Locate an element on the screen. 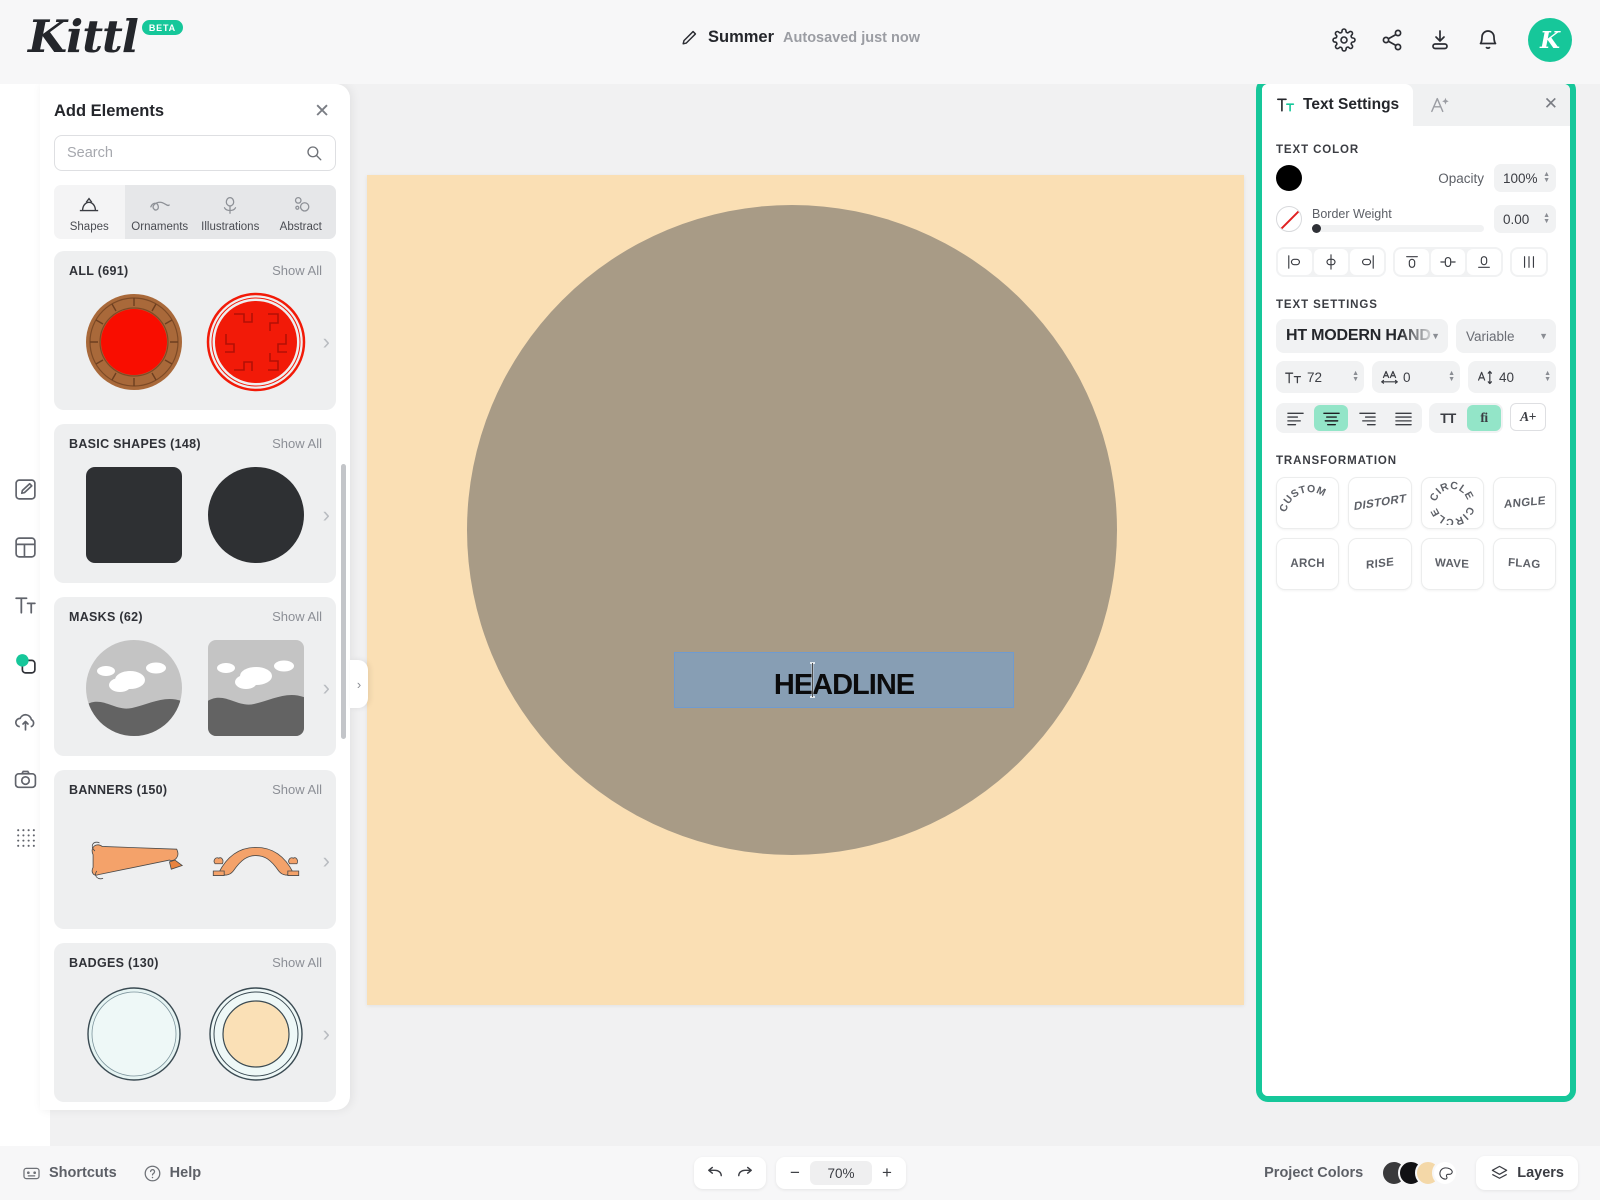 The width and height of the screenshot is (1600, 1200). text-icon is located at coordinates (25, 605).